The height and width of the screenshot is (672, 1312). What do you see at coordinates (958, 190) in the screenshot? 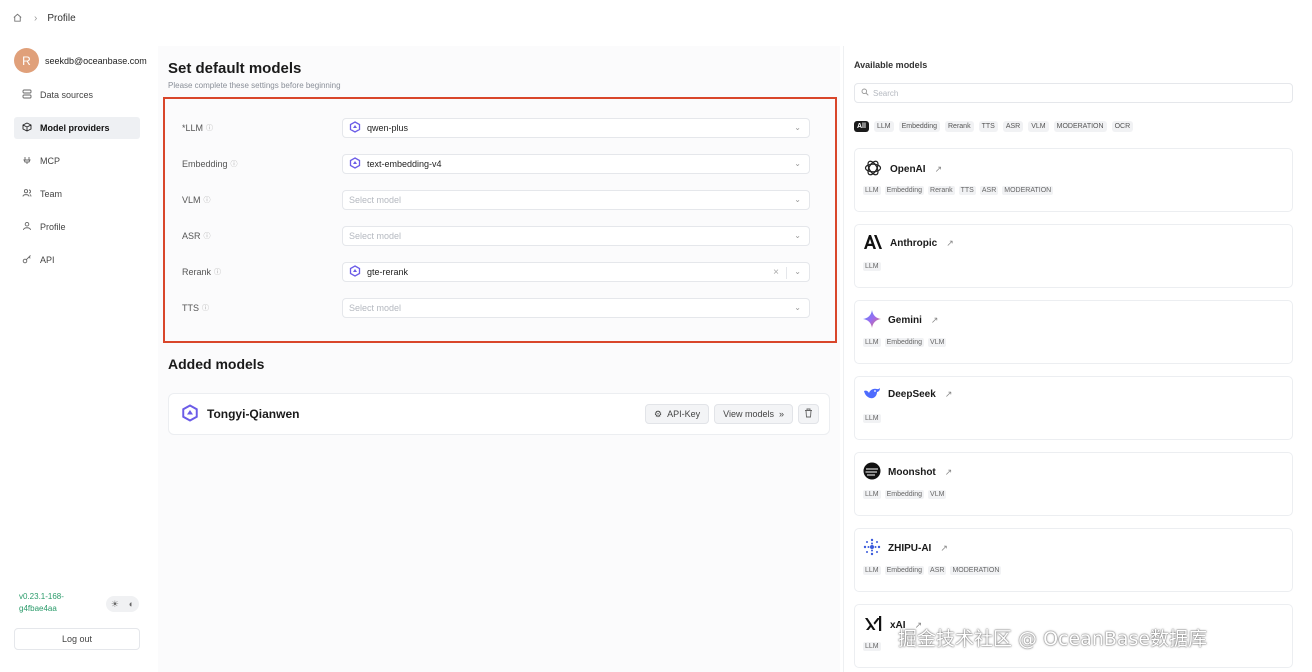
I see `tag-list: LLM Embedding Rerank TTS ASR MODERATION` at bounding box center [958, 190].